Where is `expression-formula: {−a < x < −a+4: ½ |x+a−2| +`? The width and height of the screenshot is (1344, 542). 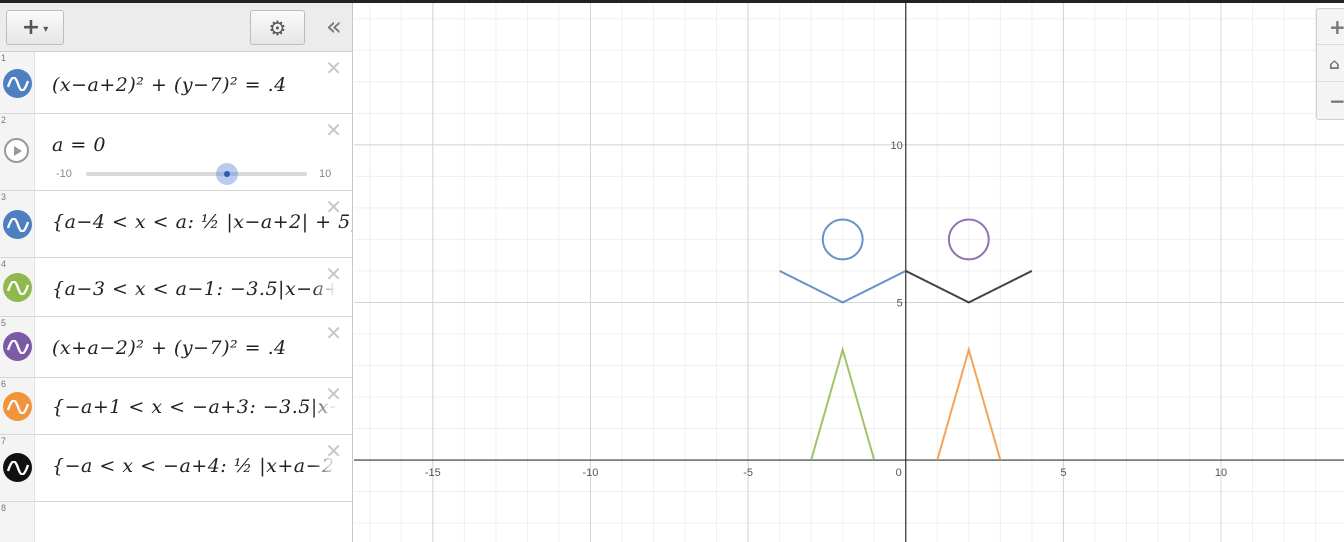 expression-formula: {−a < x < −a+4: ½ |x+a−2| + is located at coordinates (202, 466).